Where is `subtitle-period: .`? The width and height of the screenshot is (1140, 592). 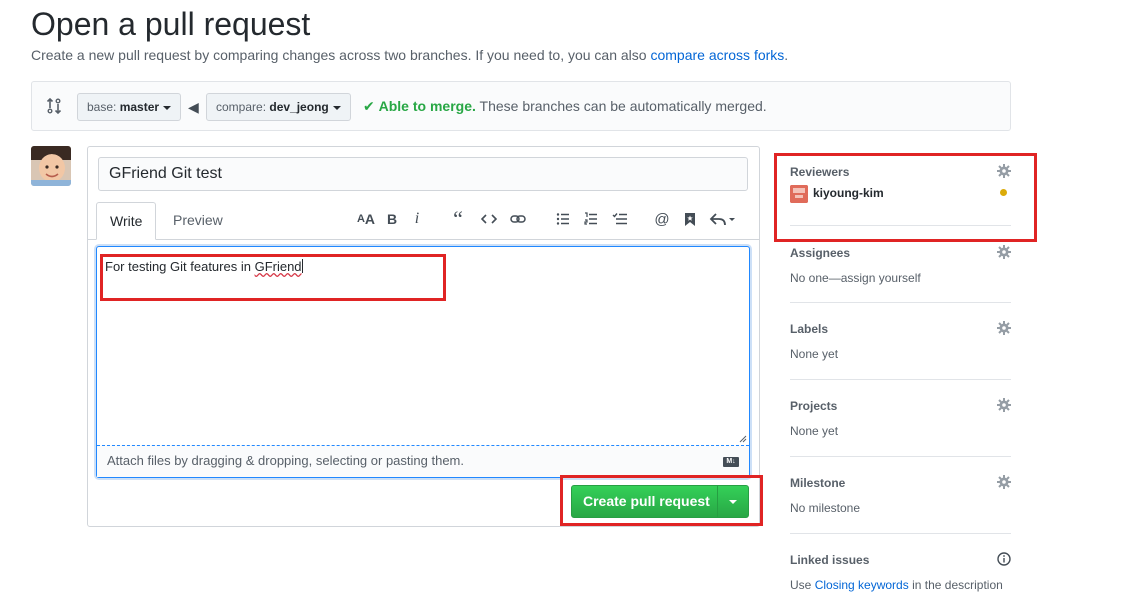
subtitle-period: . is located at coordinates (786, 55).